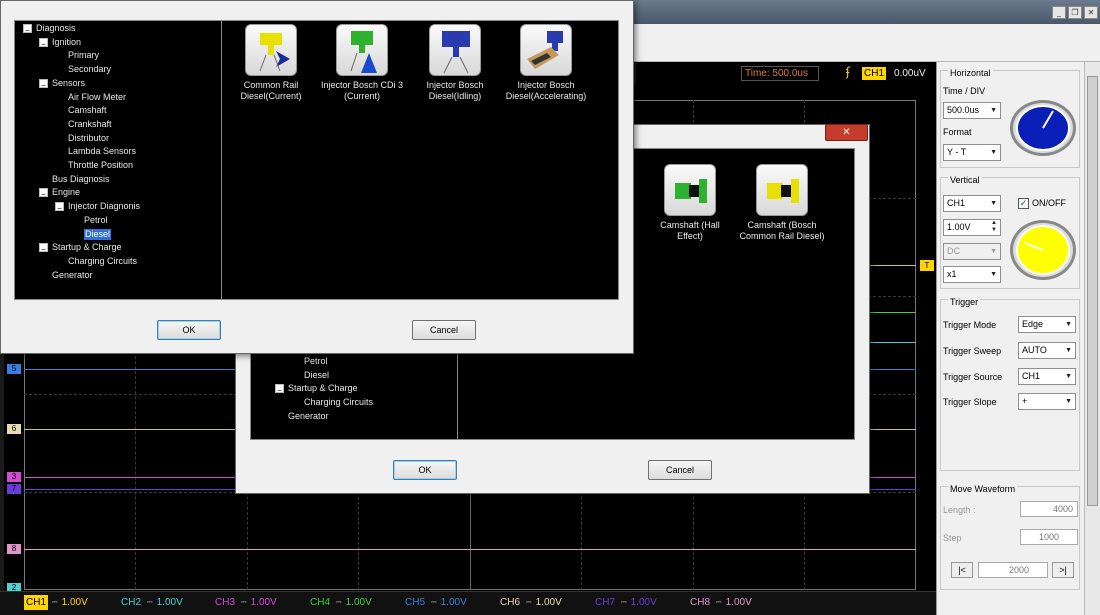 The width and height of the screenshot is (1100, 615). I want to click on trace-ch4, so click(893, 312).